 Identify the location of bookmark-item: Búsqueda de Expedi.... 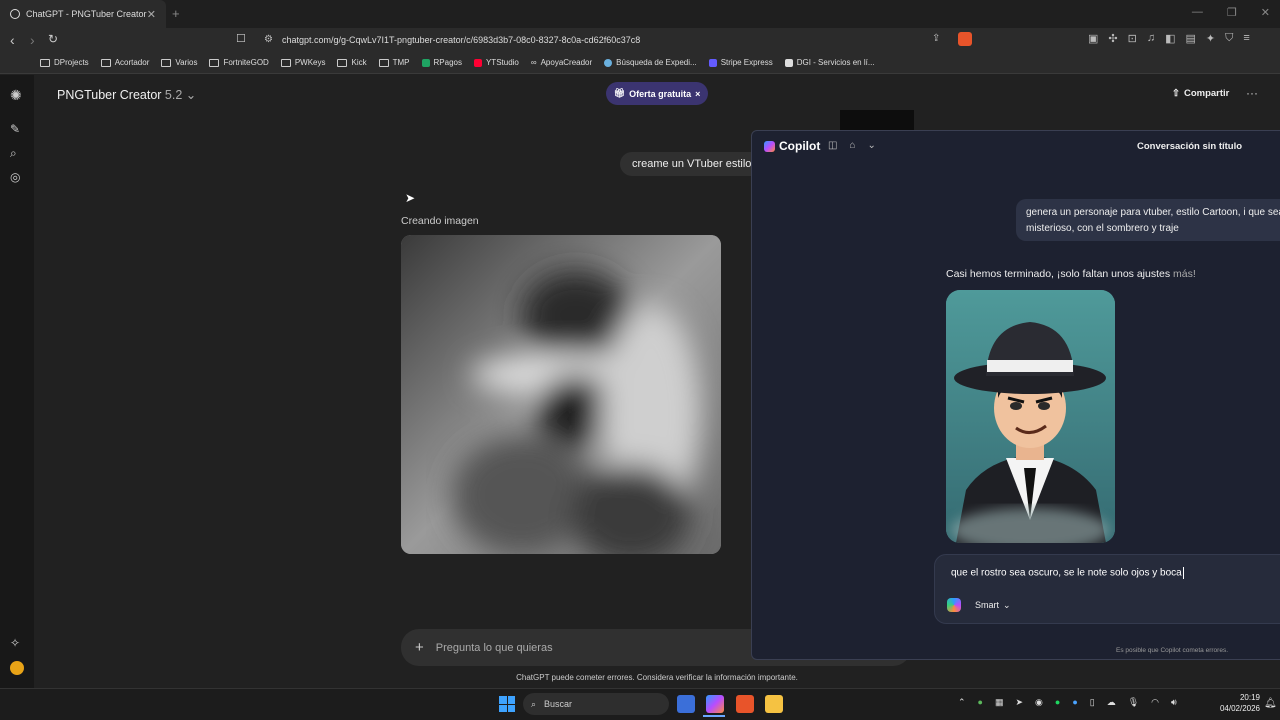
(650, 62).